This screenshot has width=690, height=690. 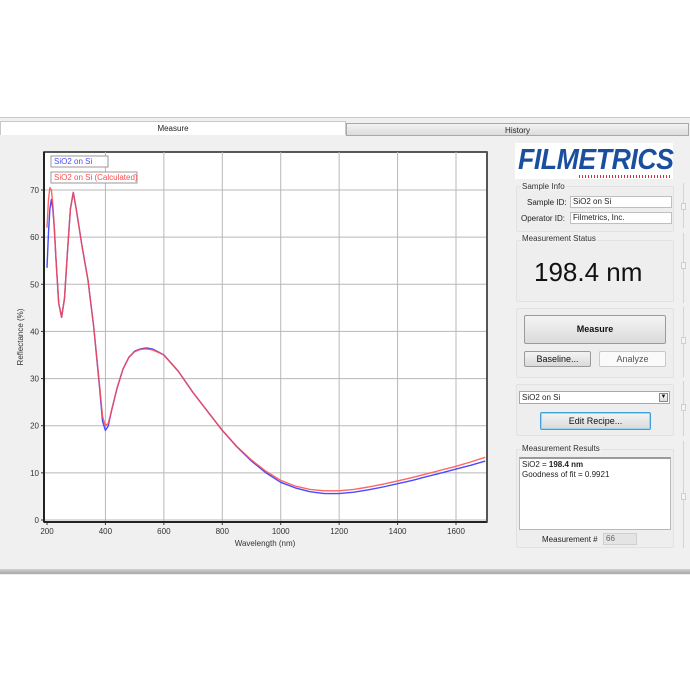 I want to click on filmetrics-logo: FILMETRICS, so click(x=594, y=161).